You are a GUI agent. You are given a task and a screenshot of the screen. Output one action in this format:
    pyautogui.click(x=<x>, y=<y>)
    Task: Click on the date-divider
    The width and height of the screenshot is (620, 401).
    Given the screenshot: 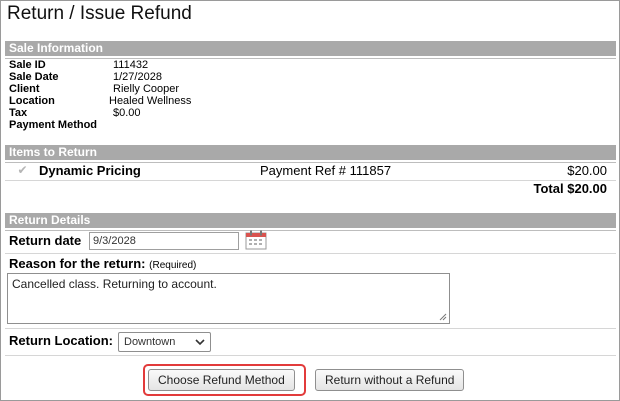 What is the action you would take?
    pyautogui.click(x=310, y=253)
    